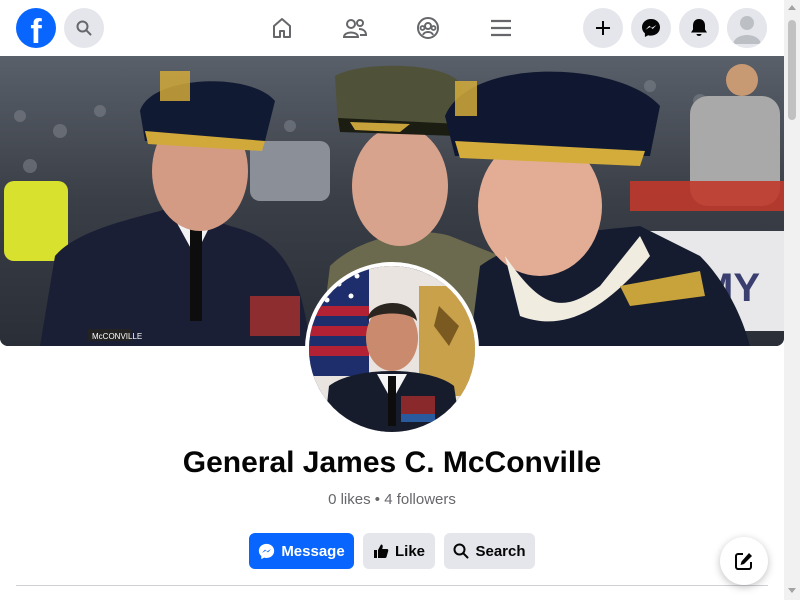 The width and height of the screenshot is (800, 600). I want to click on nav-home, so click(282, 28).